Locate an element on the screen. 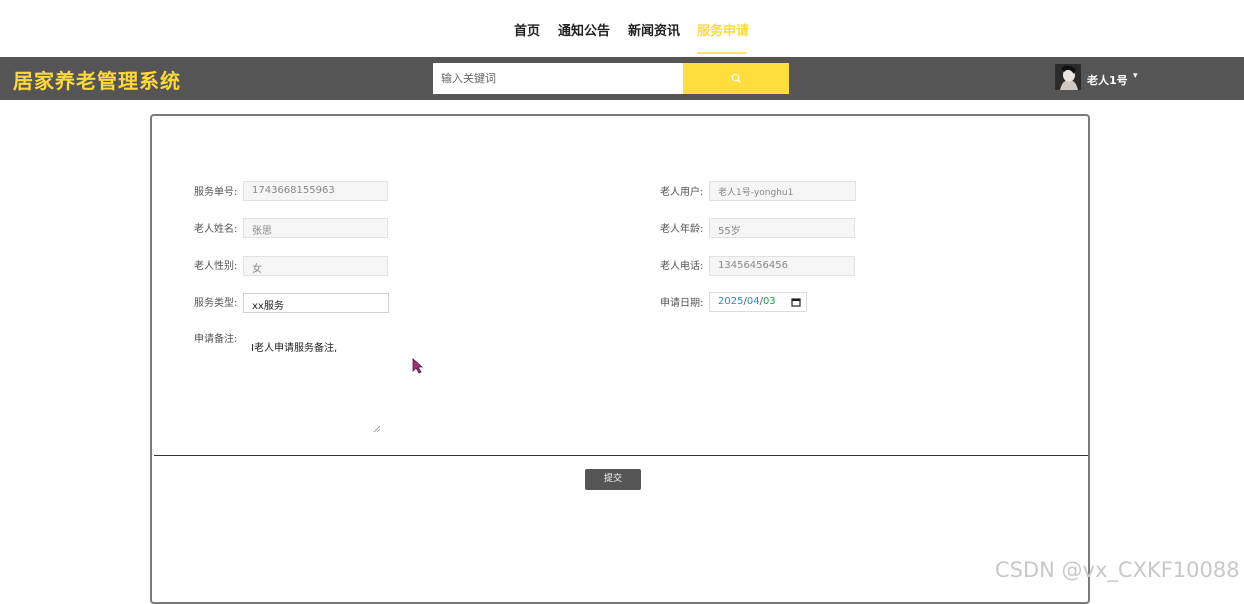 The width and height of the screenshot is (1244, 604). site-title: 居家养老管理系统 is located at coordinates (97, 81).